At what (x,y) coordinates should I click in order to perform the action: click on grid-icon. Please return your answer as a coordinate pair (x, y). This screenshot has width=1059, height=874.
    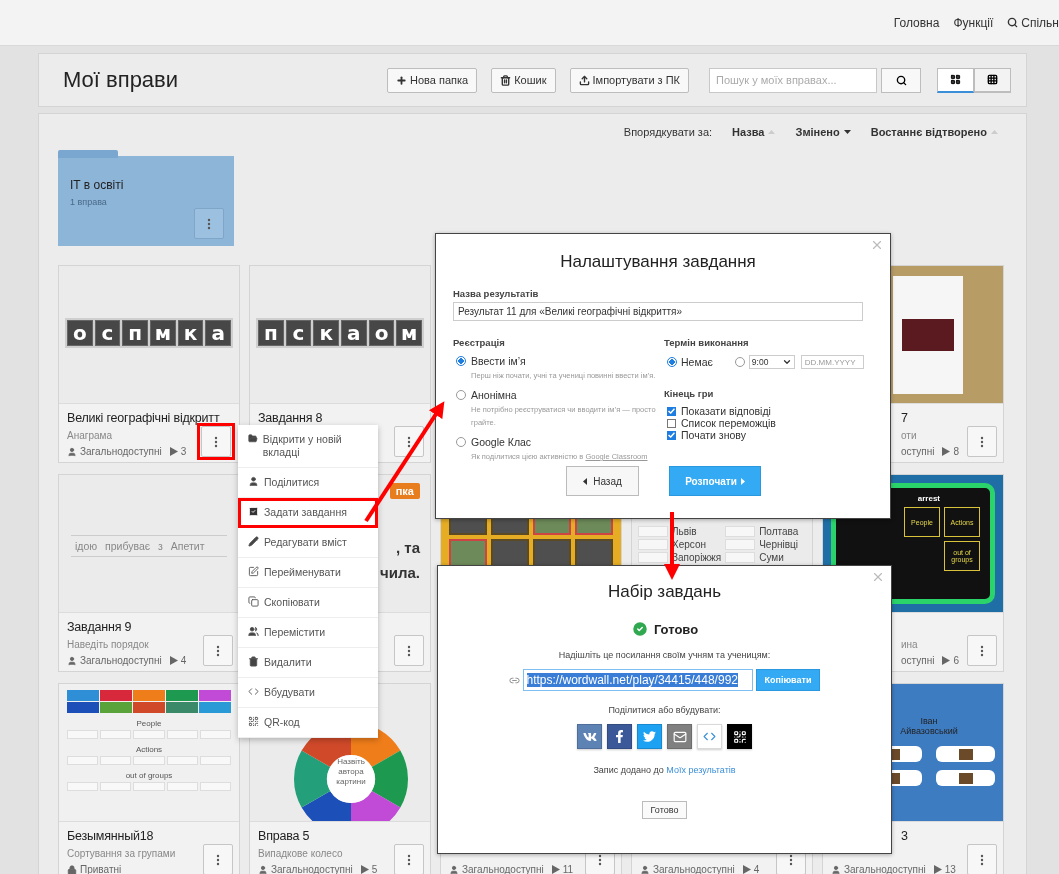
    Looking at the image, I should click on (955, 79).